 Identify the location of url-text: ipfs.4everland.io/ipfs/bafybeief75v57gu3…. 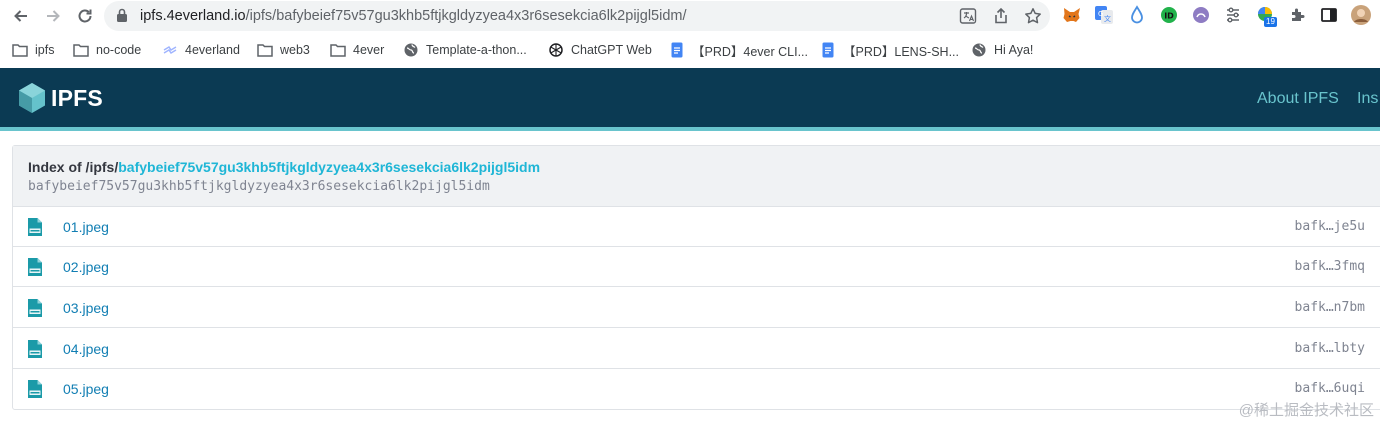
(413, 16).